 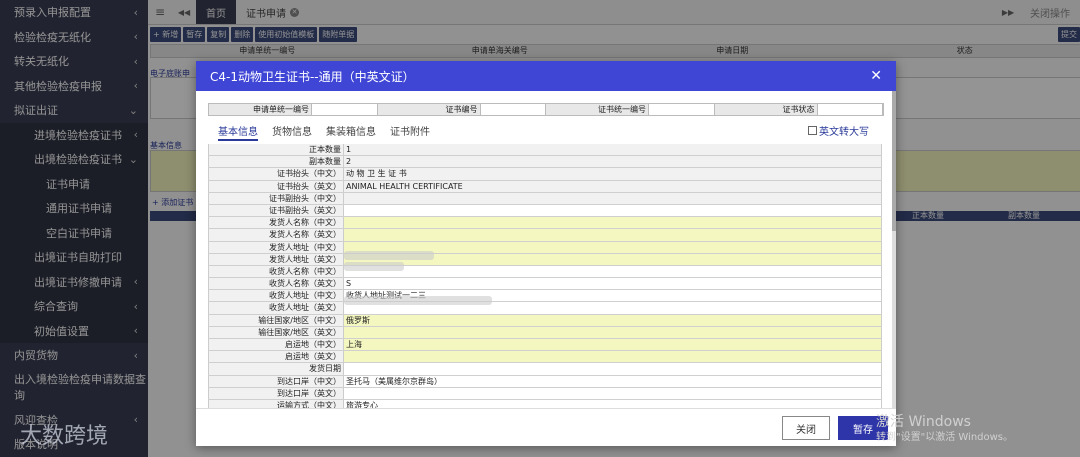 I want to click on form-label: 发货人地址（英文）, so click(x=276, y=259).